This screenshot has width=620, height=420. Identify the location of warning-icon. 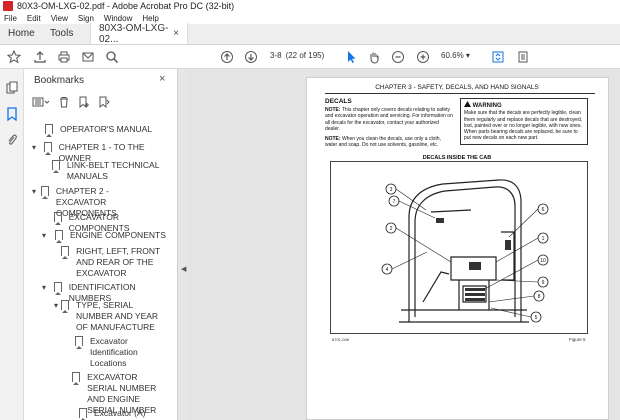
(467, 104).